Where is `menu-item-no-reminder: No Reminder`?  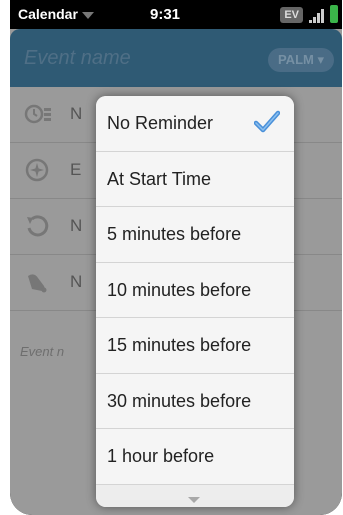 menu-item-no-reminder: No Reminder is located at coordinates (195, 124).